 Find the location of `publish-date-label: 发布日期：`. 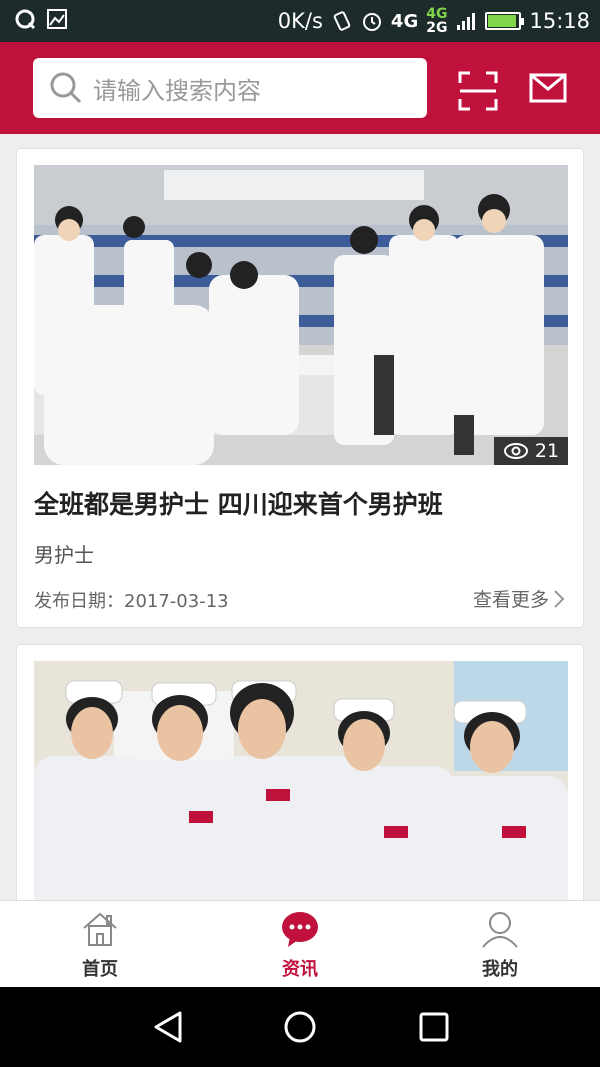

publish-date-label: 发布日期： is located at coordinates (79, 601).